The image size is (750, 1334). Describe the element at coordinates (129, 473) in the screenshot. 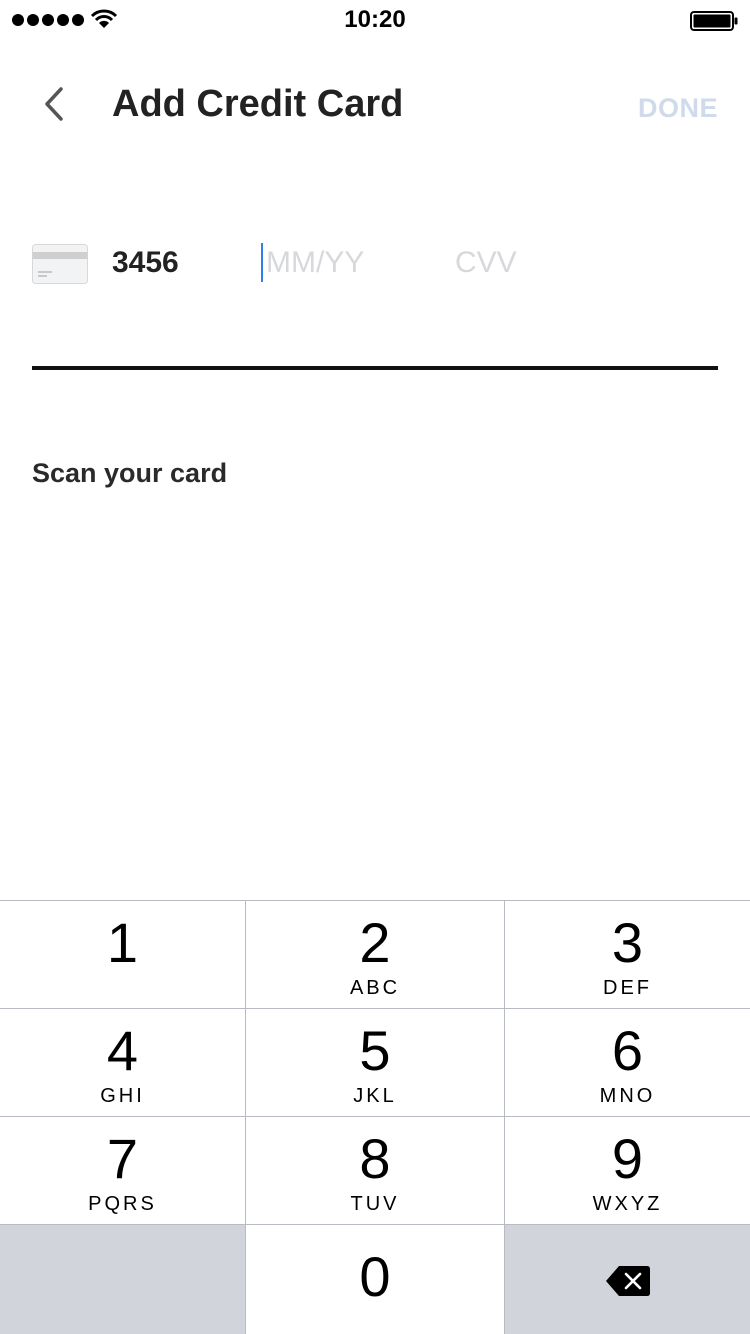

I see `scan-card-button: Scan your card` at that location.